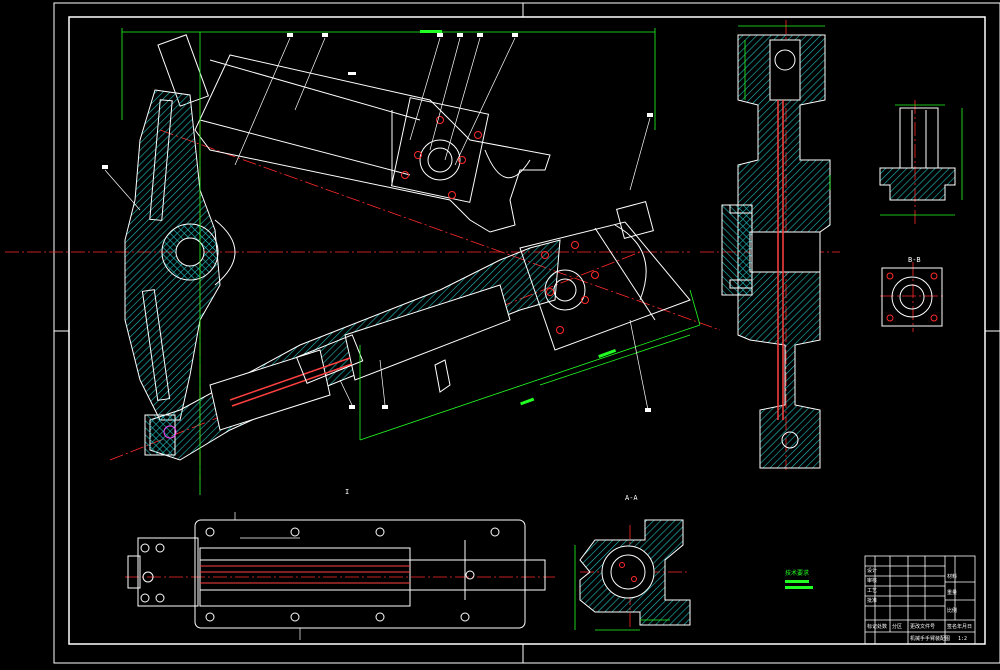 Image resolution: width=1000 pixels, height=670 pixels. Describe the element at coordinates (952, 592) in the screenshot. I see `title-block-cell-weight: 重量` at that location.